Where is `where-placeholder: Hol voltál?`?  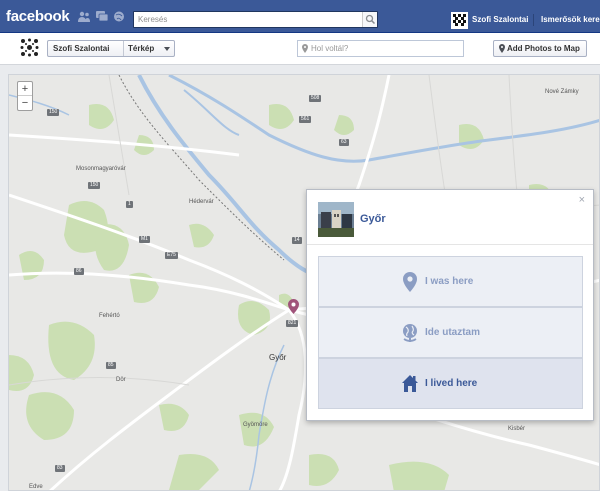 where-placeholder: Hol voltál? is located at coordinates (330, 48).